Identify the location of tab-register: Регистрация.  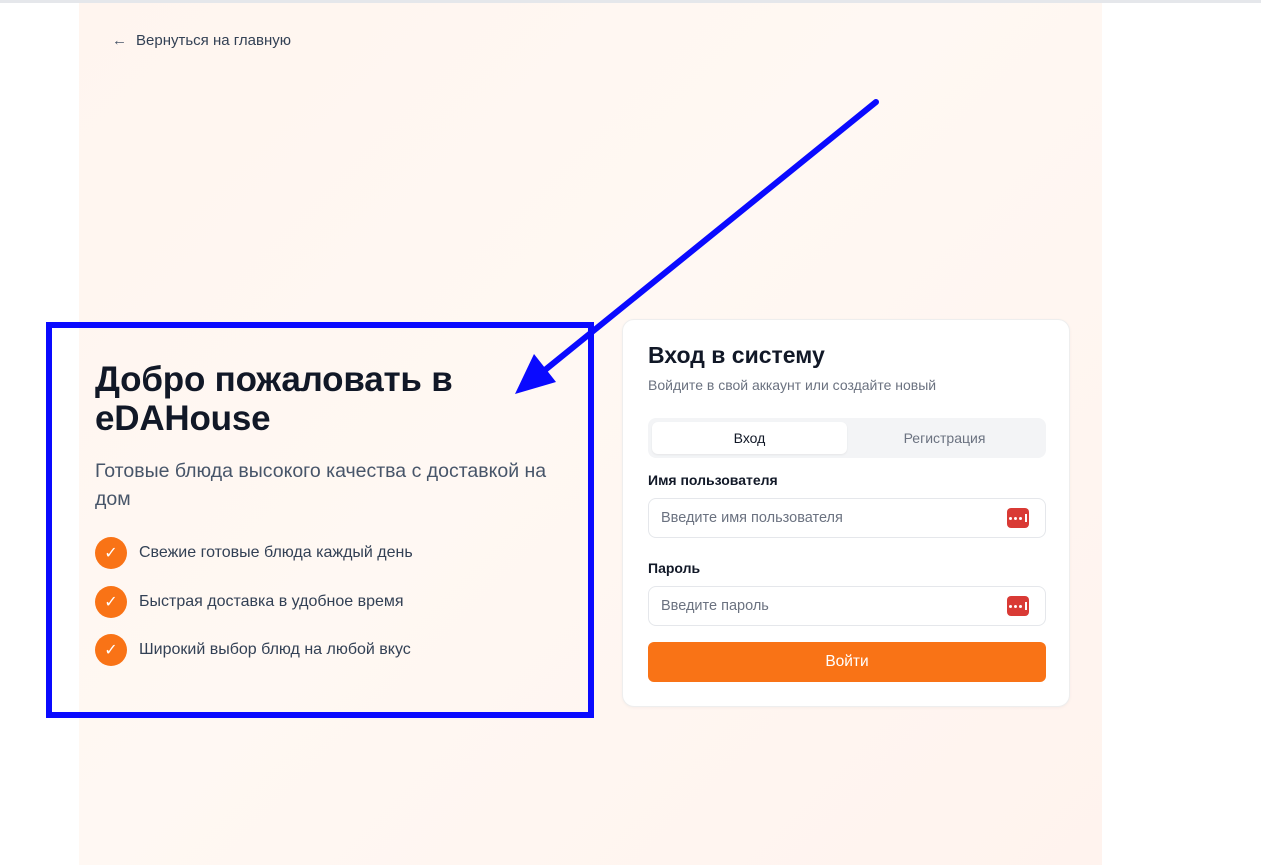
(944, 438).